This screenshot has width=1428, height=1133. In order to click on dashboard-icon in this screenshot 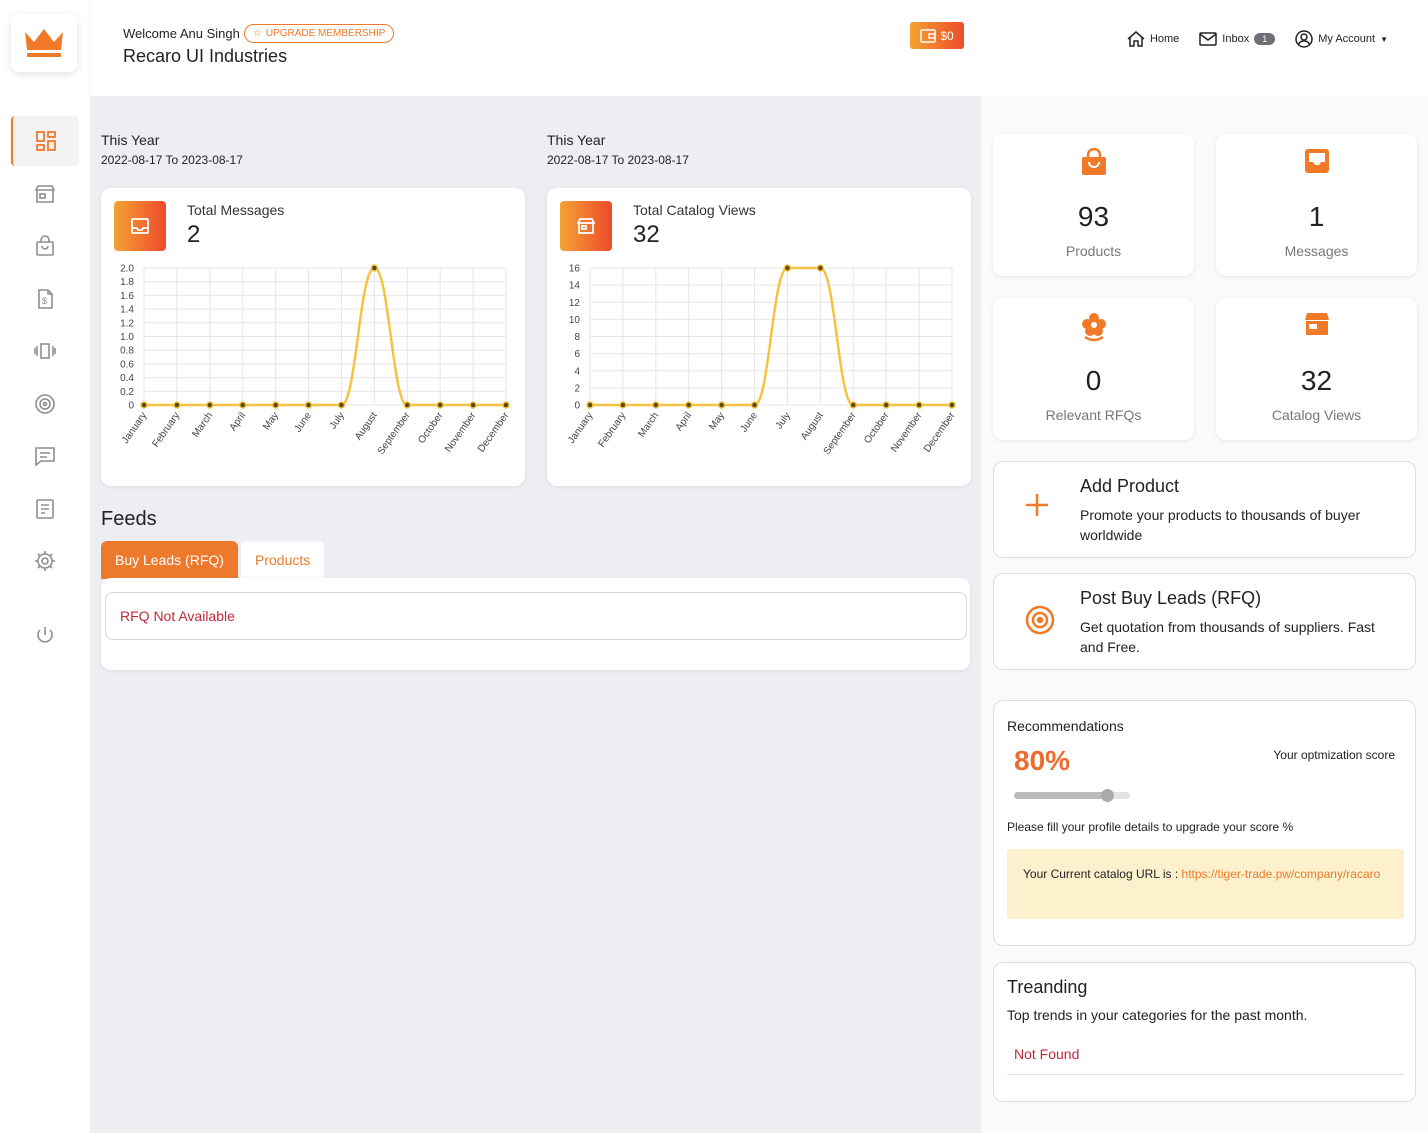, I will do `click(46, 141)`.